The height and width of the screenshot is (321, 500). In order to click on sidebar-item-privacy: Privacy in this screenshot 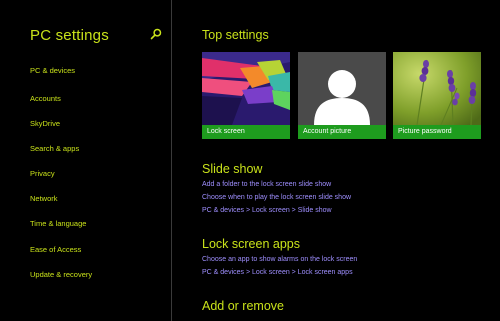, I will do `click(42, 173)`.